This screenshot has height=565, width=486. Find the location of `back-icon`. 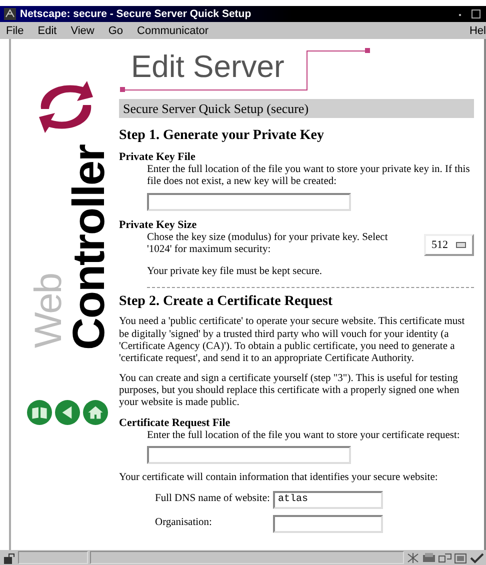

back-icon is located at coordinates (67, 412).